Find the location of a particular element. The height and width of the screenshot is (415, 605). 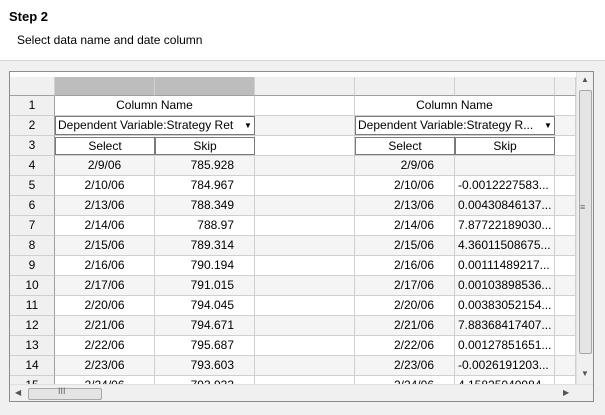

vertical-scrollbar: ▲ ≡ ▼ is located at coordinates (584, 228).